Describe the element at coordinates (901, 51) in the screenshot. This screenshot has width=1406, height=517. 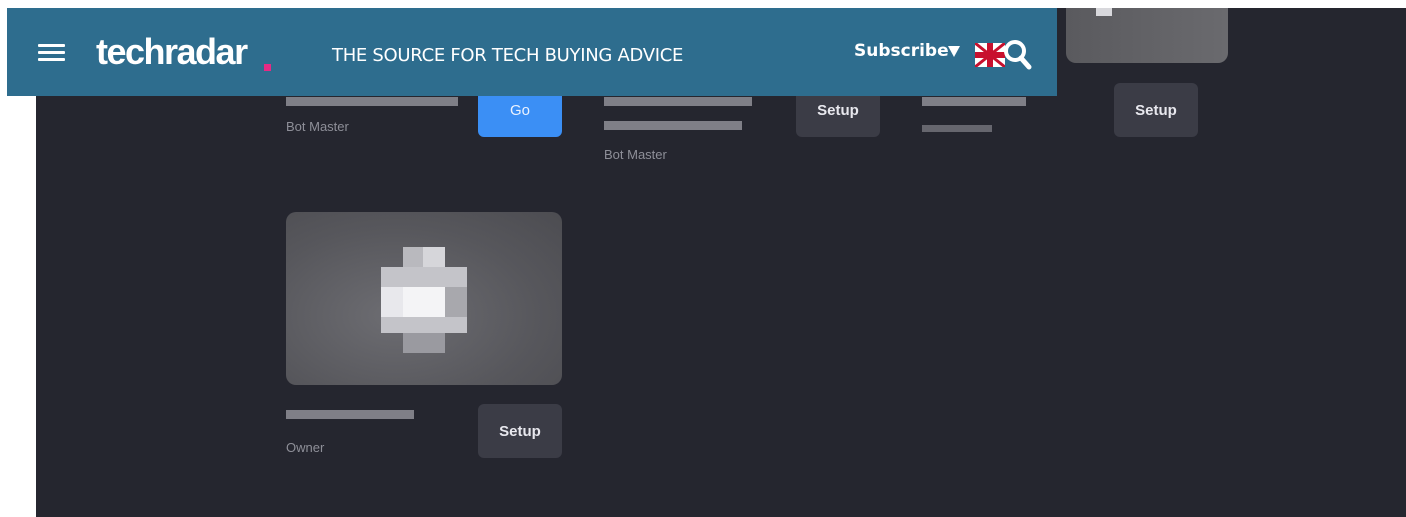
I see `subscribe-link: Subscribe` at that location.